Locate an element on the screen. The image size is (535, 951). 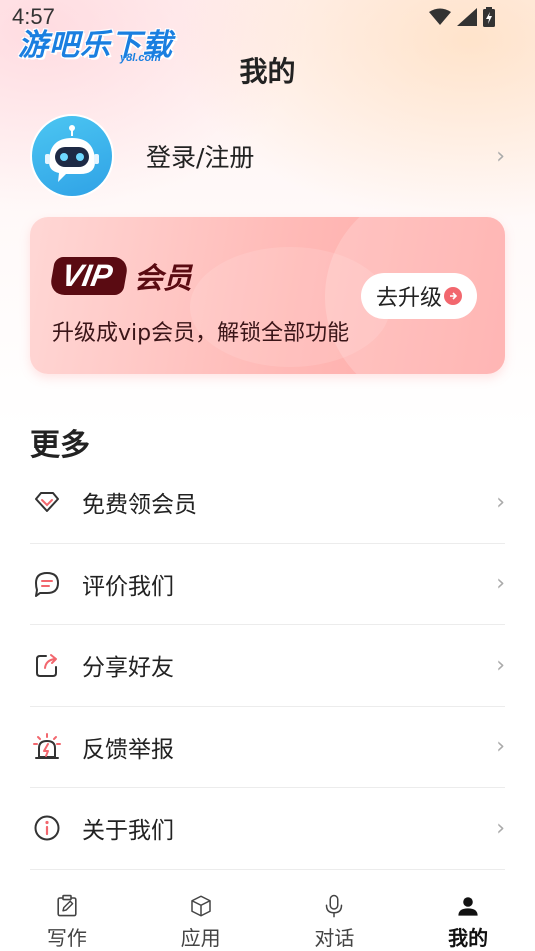
tab-chat: 对话 is located at coordinates (335, 918).